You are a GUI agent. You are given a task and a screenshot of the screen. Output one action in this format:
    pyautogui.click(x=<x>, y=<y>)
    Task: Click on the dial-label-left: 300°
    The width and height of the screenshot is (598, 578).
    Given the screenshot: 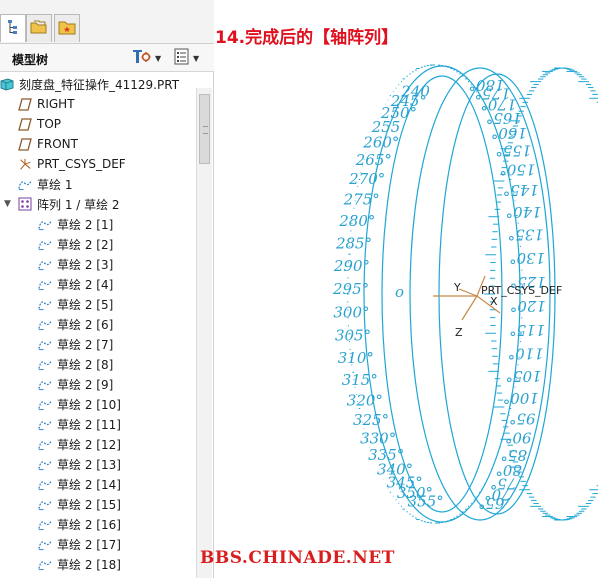 What is the action you would take?
    pyautogui.click(x=351, y=312)
    